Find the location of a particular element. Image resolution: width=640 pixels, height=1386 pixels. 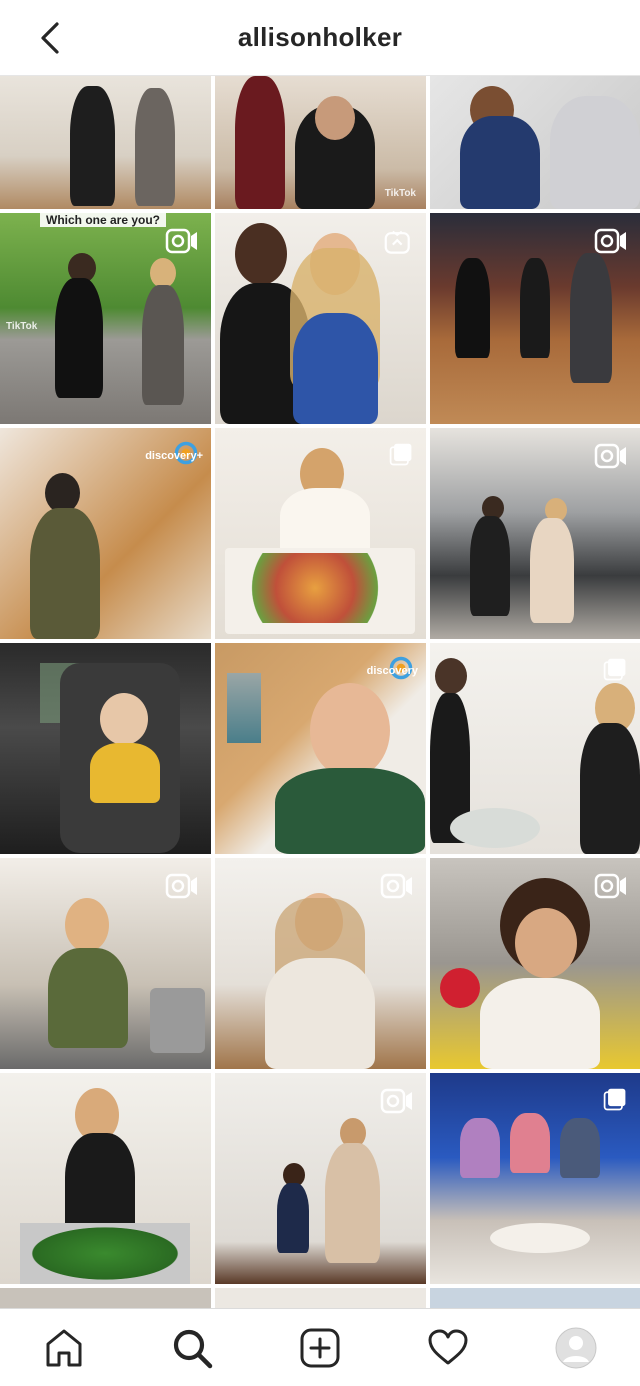

nav-search is located at coordinates (192, 1348).